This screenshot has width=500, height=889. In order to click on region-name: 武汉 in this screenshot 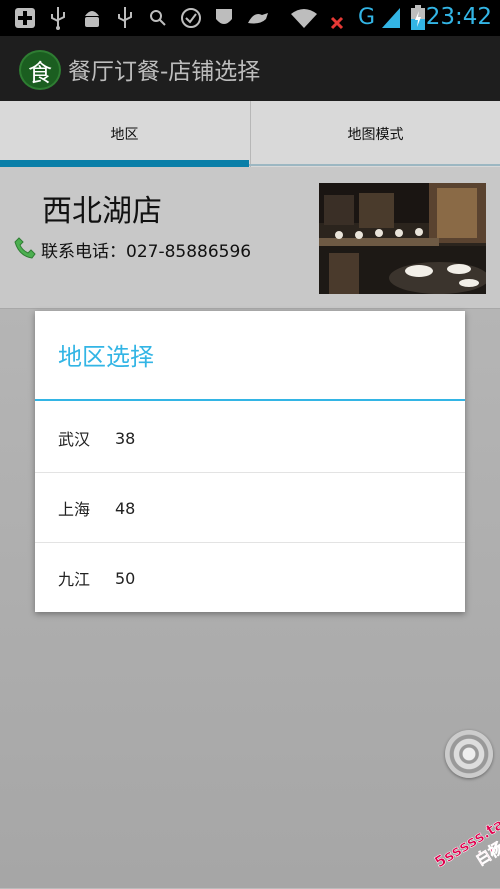, I will do `click(74, 439)`.